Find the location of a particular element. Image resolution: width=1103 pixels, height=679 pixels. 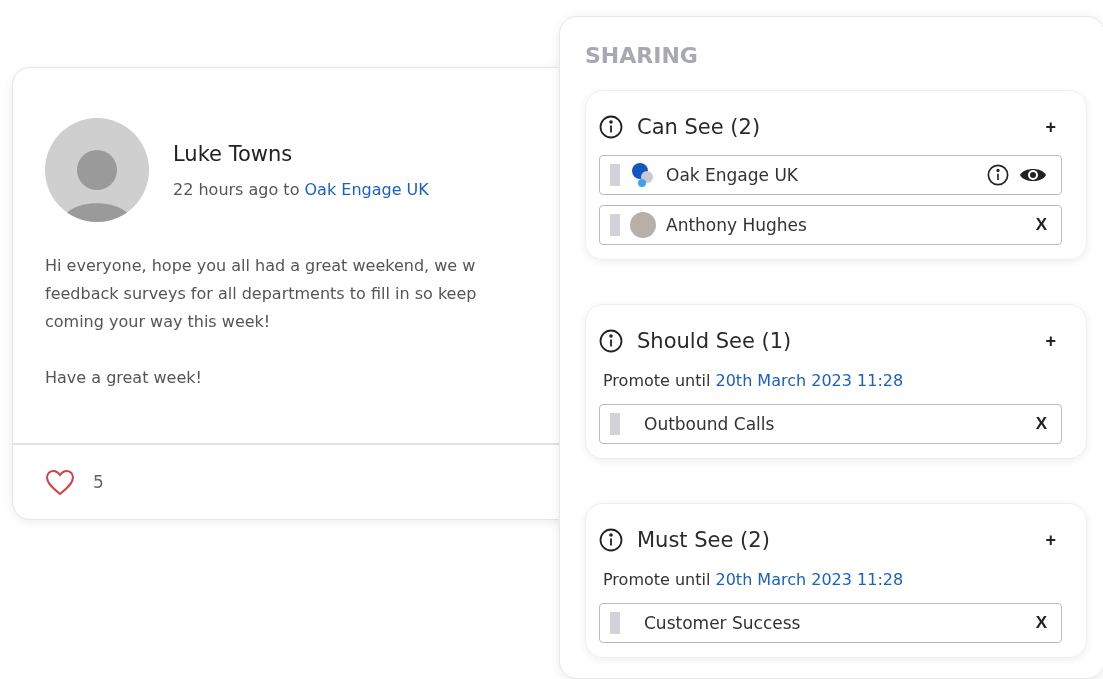

audience-link: Oak Engage UK is located at coordinates (366, 189).